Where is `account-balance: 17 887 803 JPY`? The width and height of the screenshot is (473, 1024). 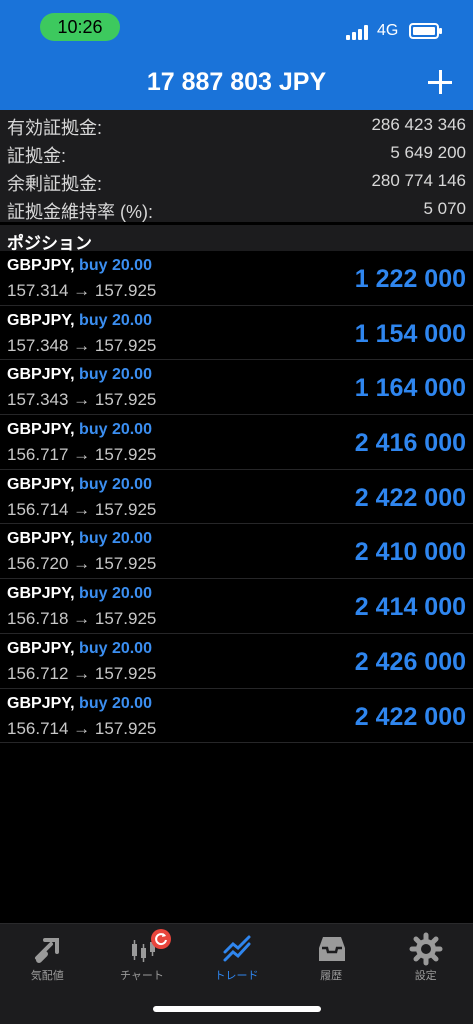 account-balance: 17 887 803 JPY is located at coordinates (236, 82).